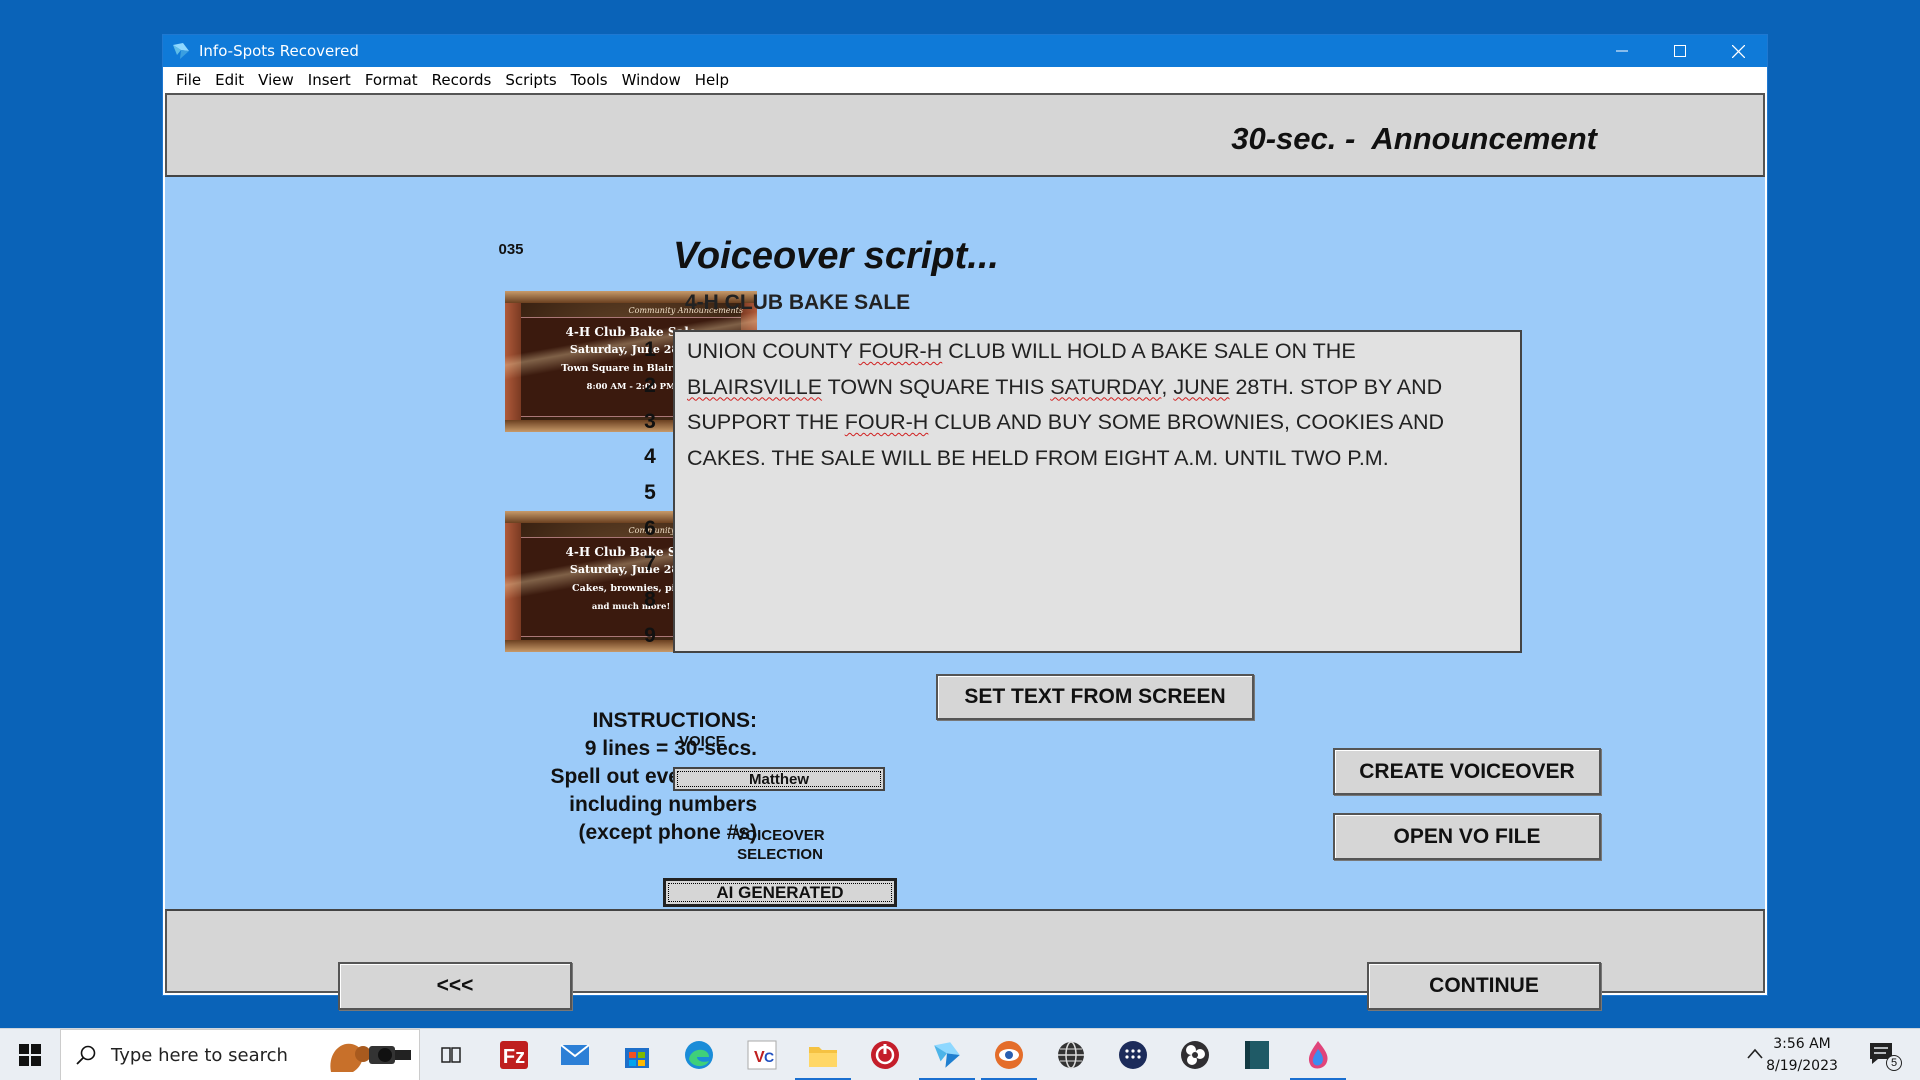 The height and width of the screenshot is (1080, 1920). What do you see at coordinates (1802, 1055) in the screenshot?
I see `system-clock: 3:56 AM 8/19/2023` at bounding box center [1802, 1055].